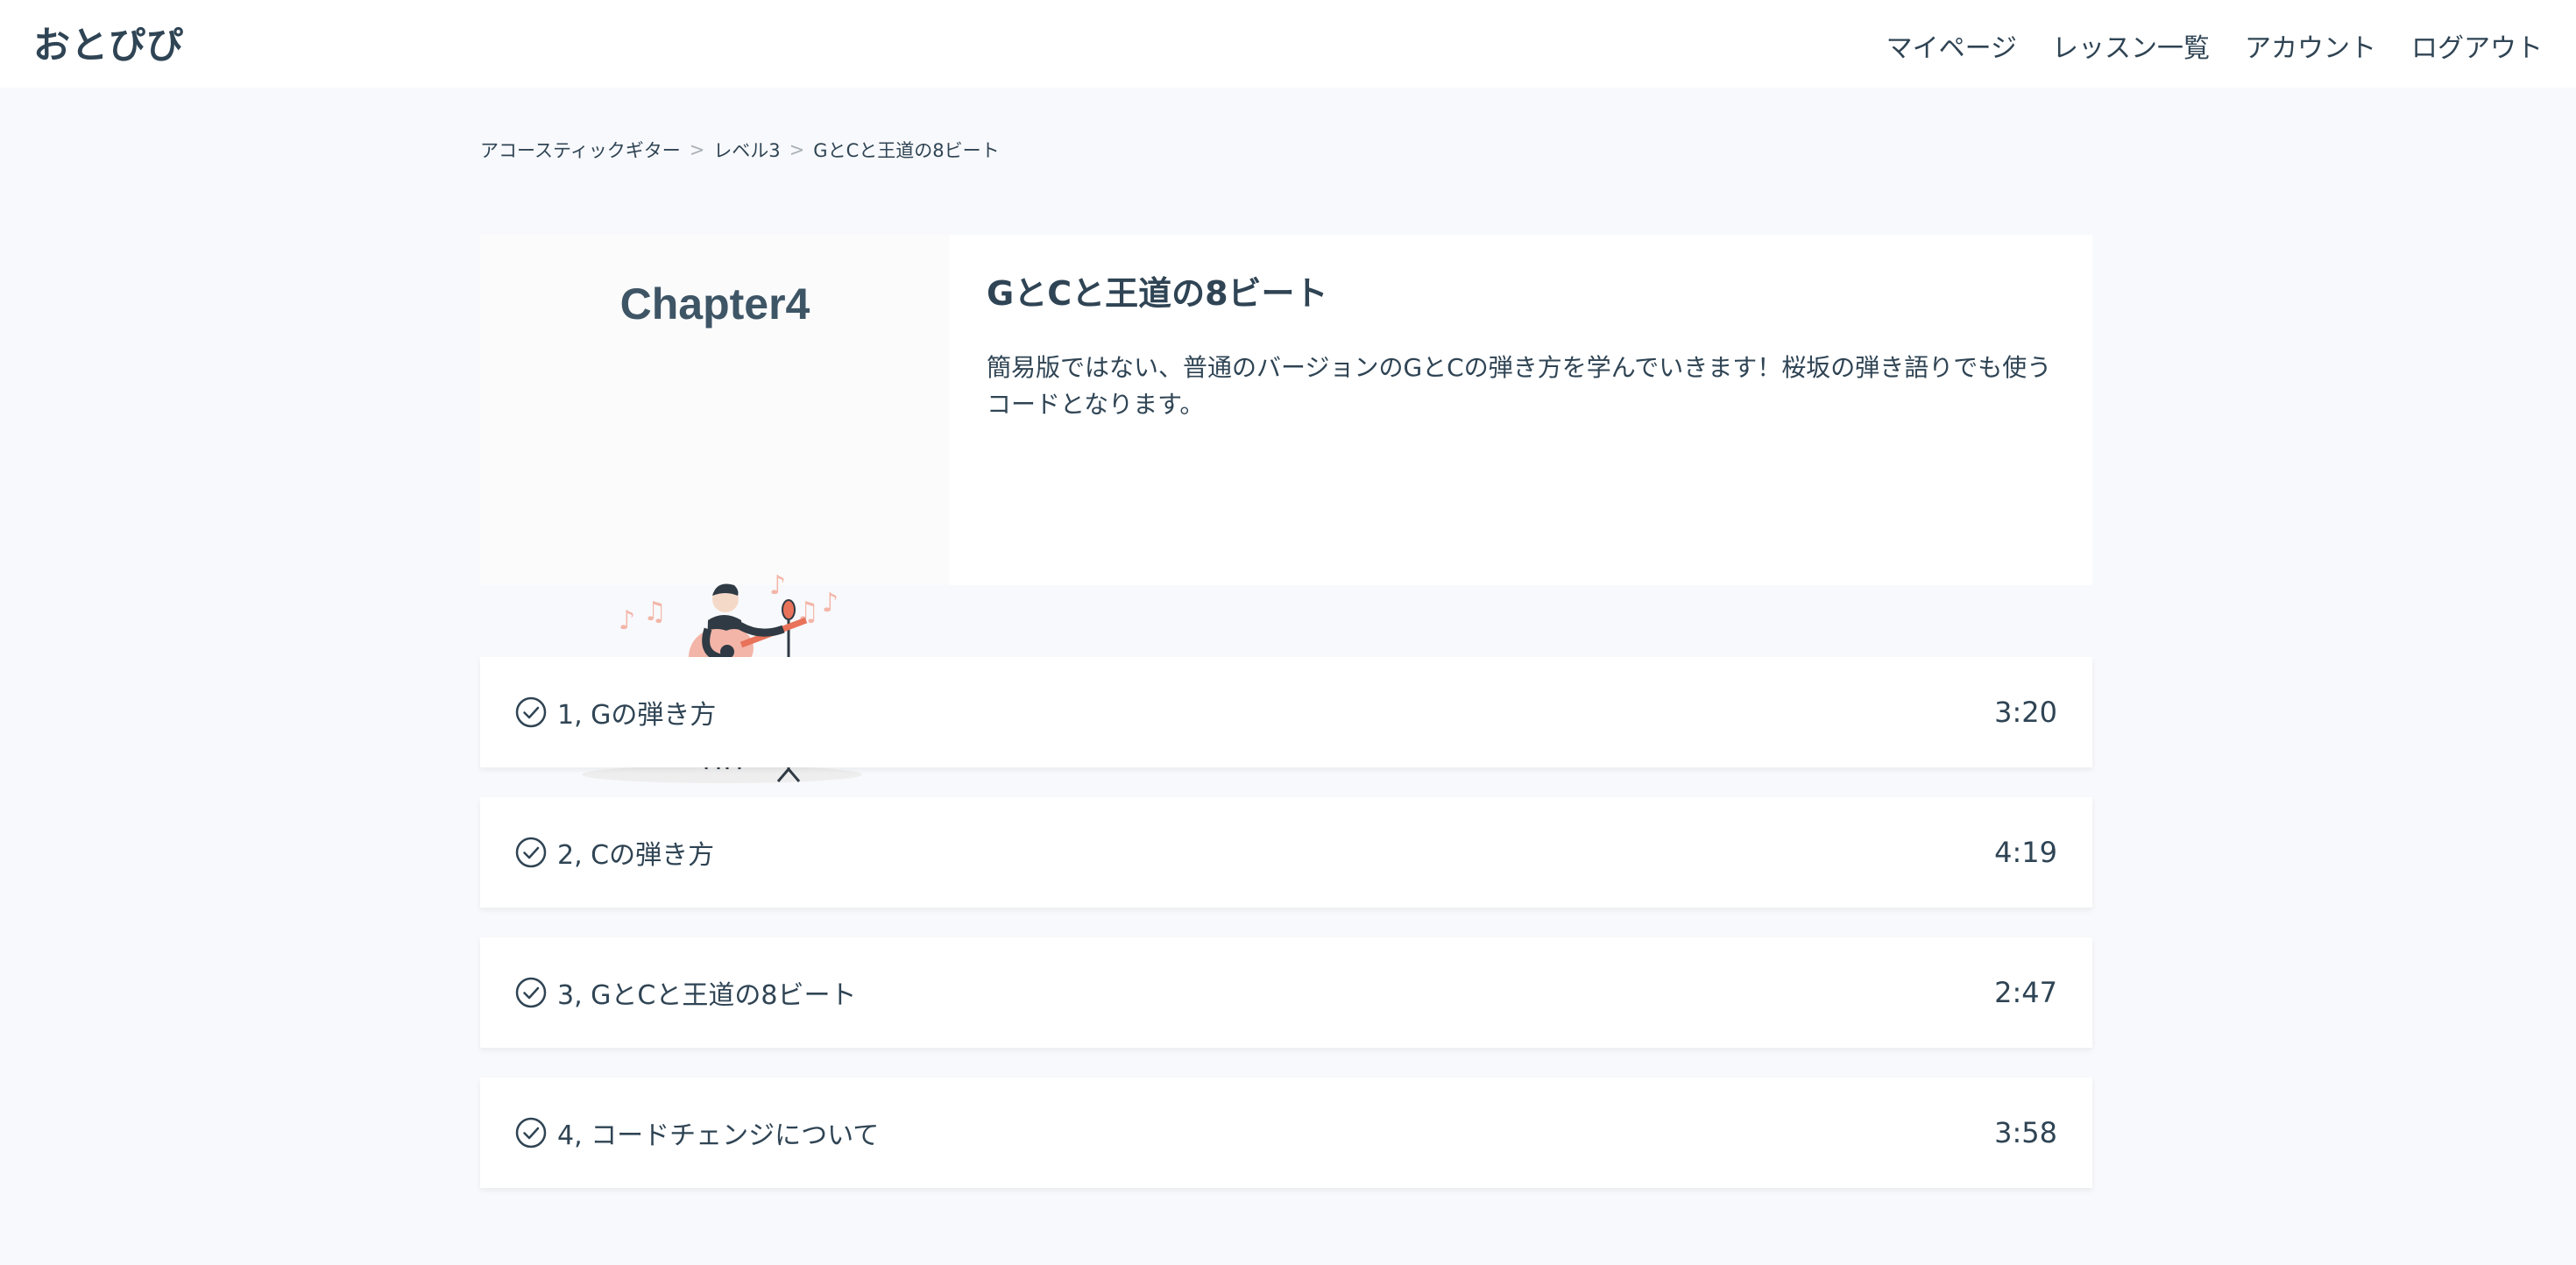 This screenshot has width=2576, height=1265. What do you see at coordinates (906, 150) in the screenshot?
I see `breadcrumb-item-chapter: GとCと王道の8ビート` at bounding box center [906, 150].